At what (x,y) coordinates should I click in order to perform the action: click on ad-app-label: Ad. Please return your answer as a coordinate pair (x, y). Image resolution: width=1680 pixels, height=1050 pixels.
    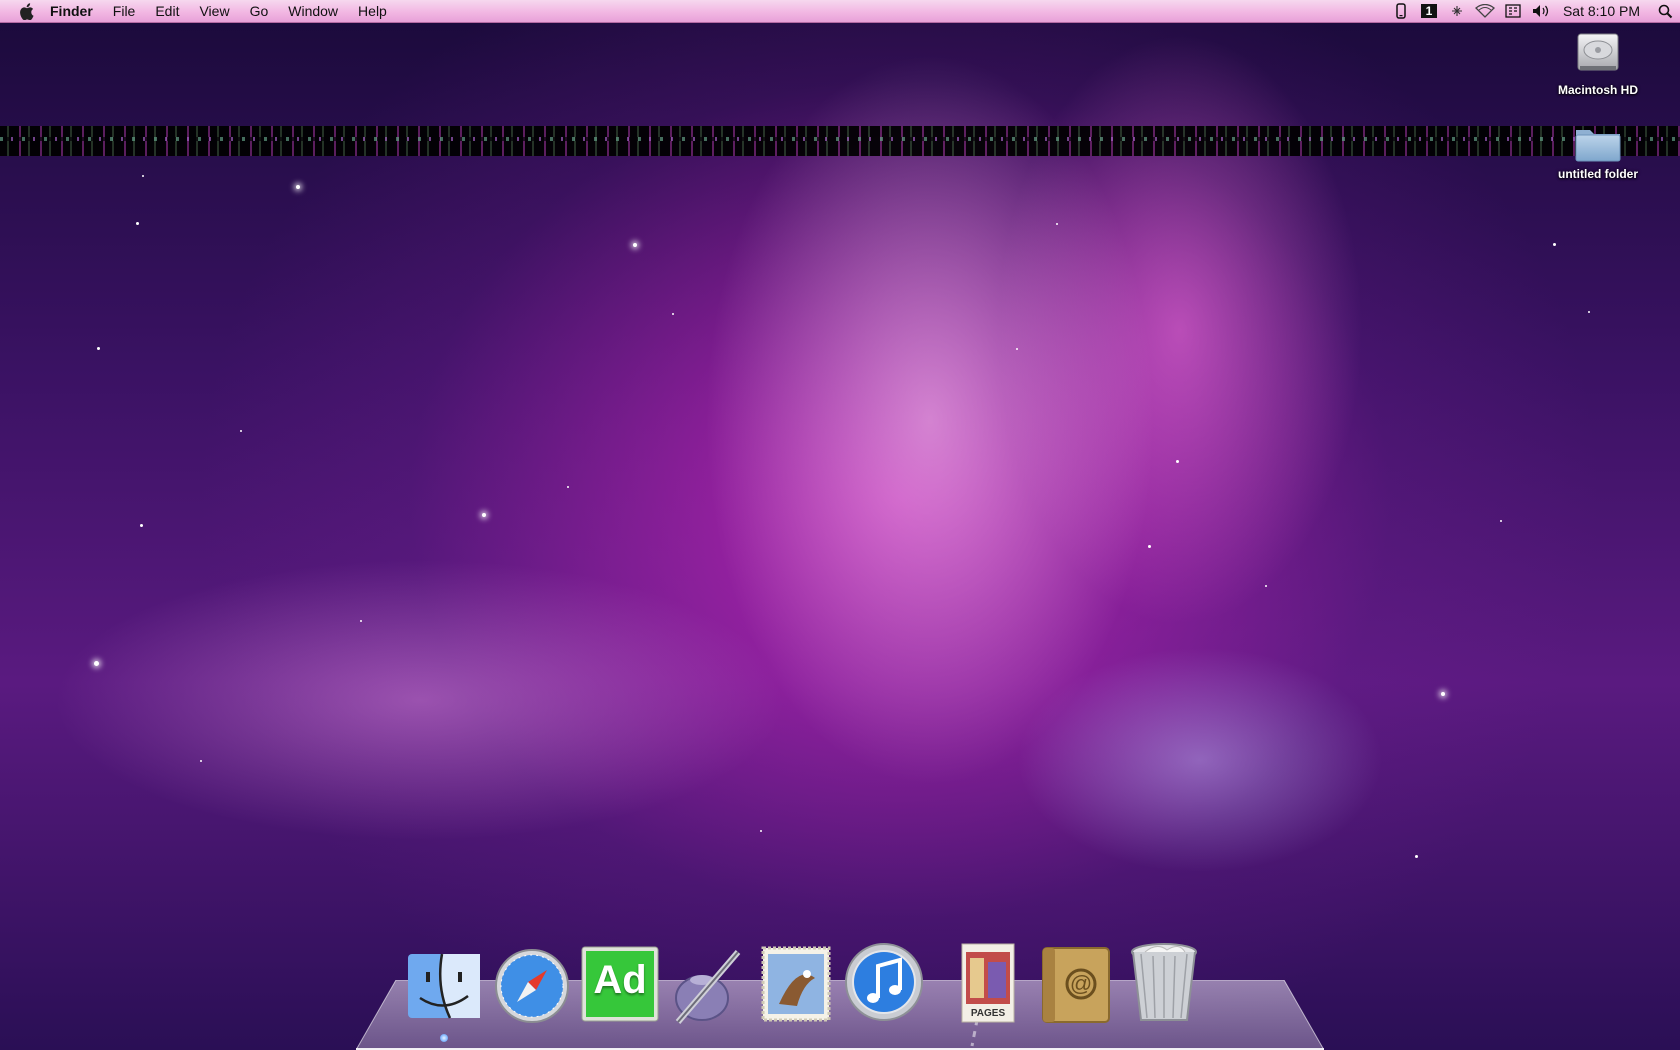
    Looking at the image, I should click on (620, 980).